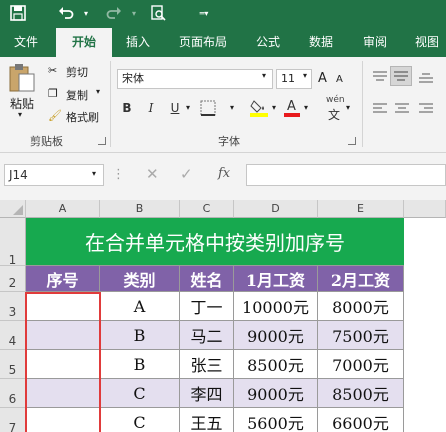  I want to click on header-cell-category: 类别, so click(140, 279).